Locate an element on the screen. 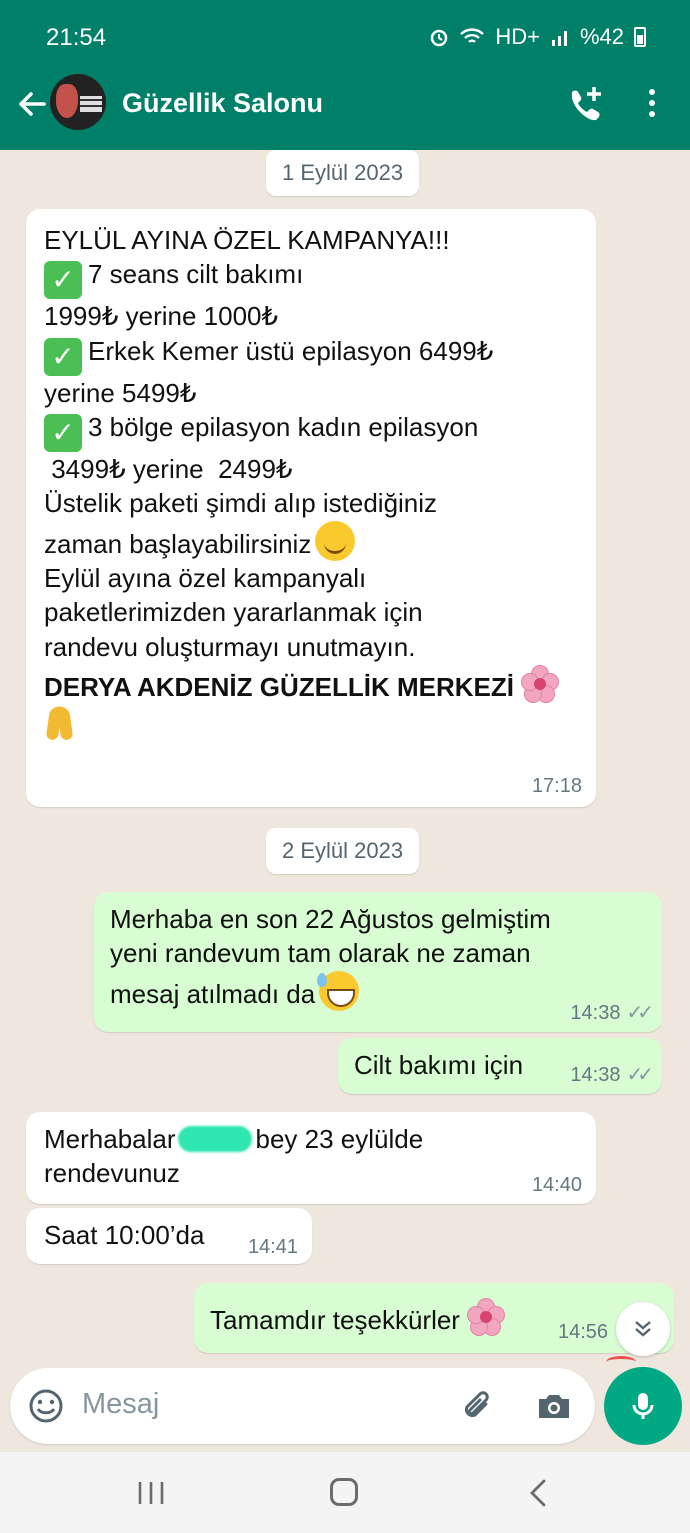 The width and height of the screenshot is (690, 1533). redacted-name is located at coordinates (214, 1139).